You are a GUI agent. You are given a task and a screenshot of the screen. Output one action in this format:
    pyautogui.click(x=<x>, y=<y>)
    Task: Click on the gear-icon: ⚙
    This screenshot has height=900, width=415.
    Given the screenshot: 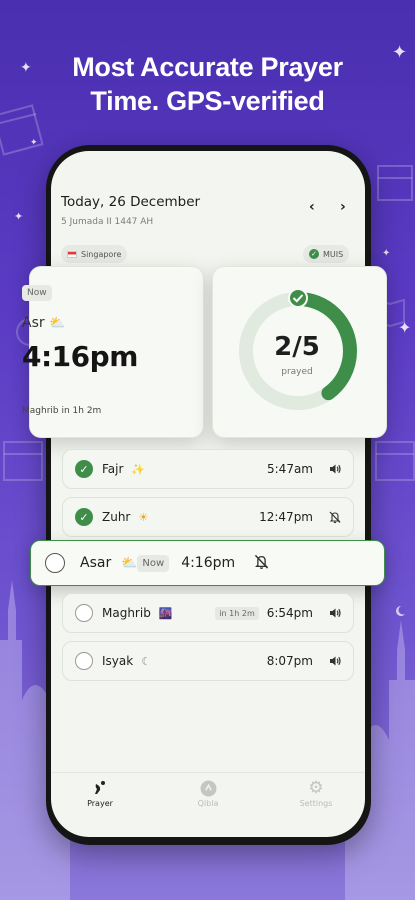 What is the action you would take?
    pyautogui.click(x=316, y=788)
    